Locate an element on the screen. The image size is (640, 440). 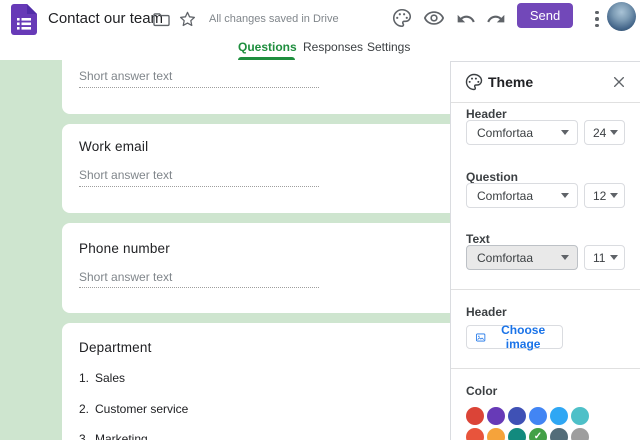
color-swatch-cyan is located at coordinates (580, 416).